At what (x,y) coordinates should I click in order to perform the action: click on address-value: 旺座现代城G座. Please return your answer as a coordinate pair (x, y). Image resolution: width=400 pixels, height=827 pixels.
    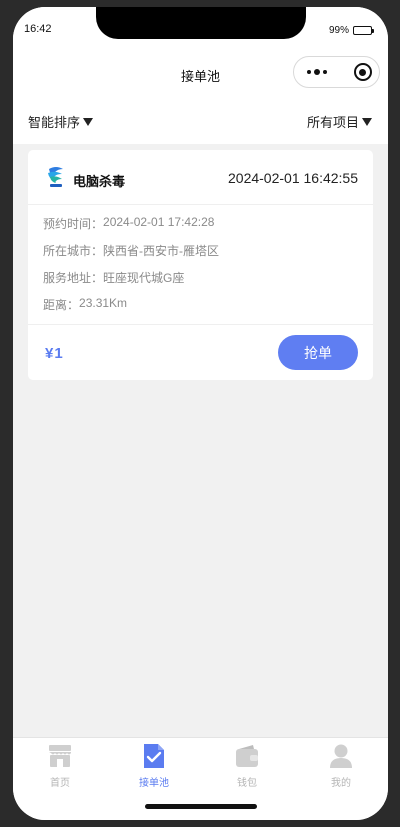
    Looking at the image, I should click on (144, 278).